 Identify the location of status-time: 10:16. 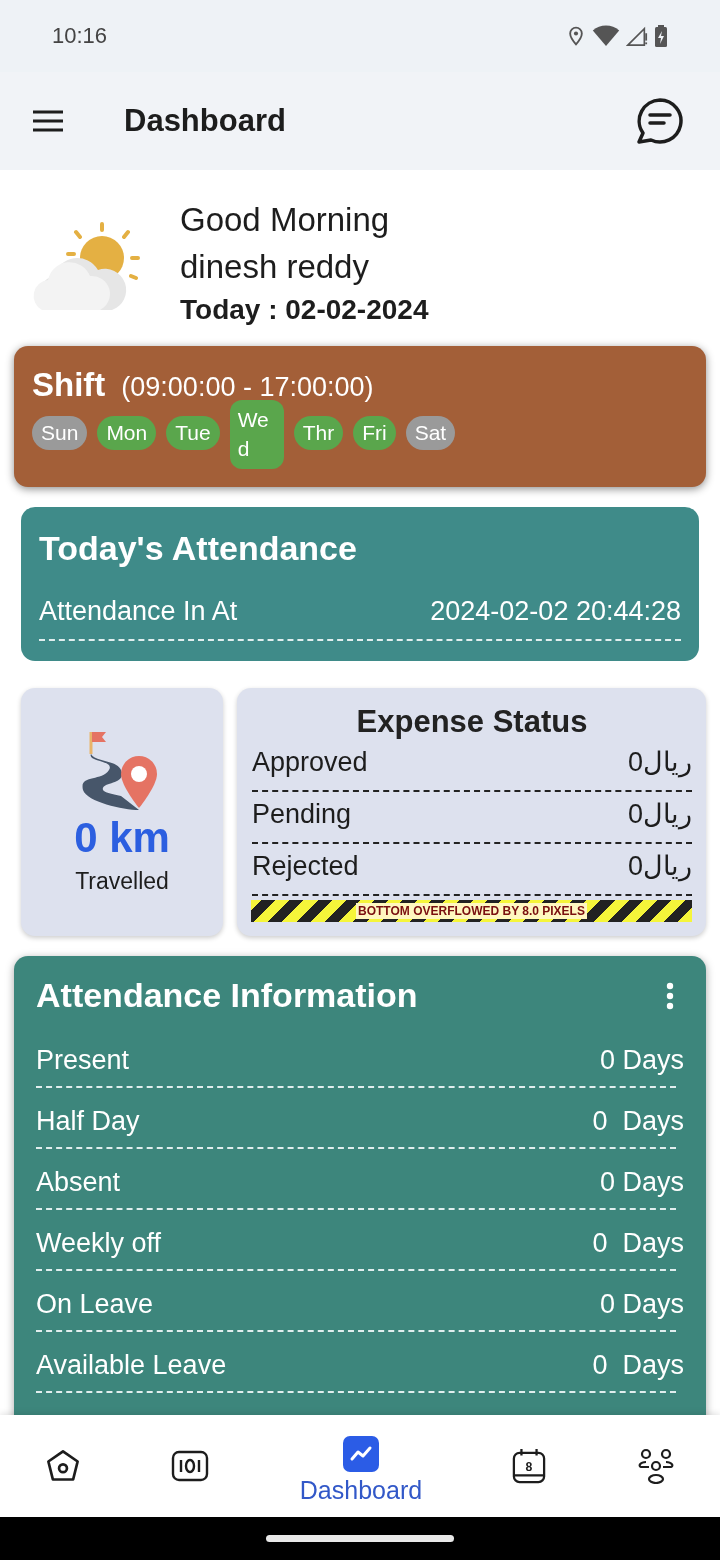
(80, 36).